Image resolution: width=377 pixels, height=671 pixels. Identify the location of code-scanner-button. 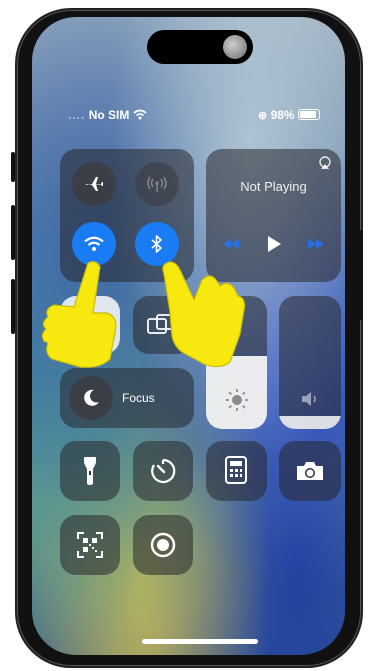
(90, 545).